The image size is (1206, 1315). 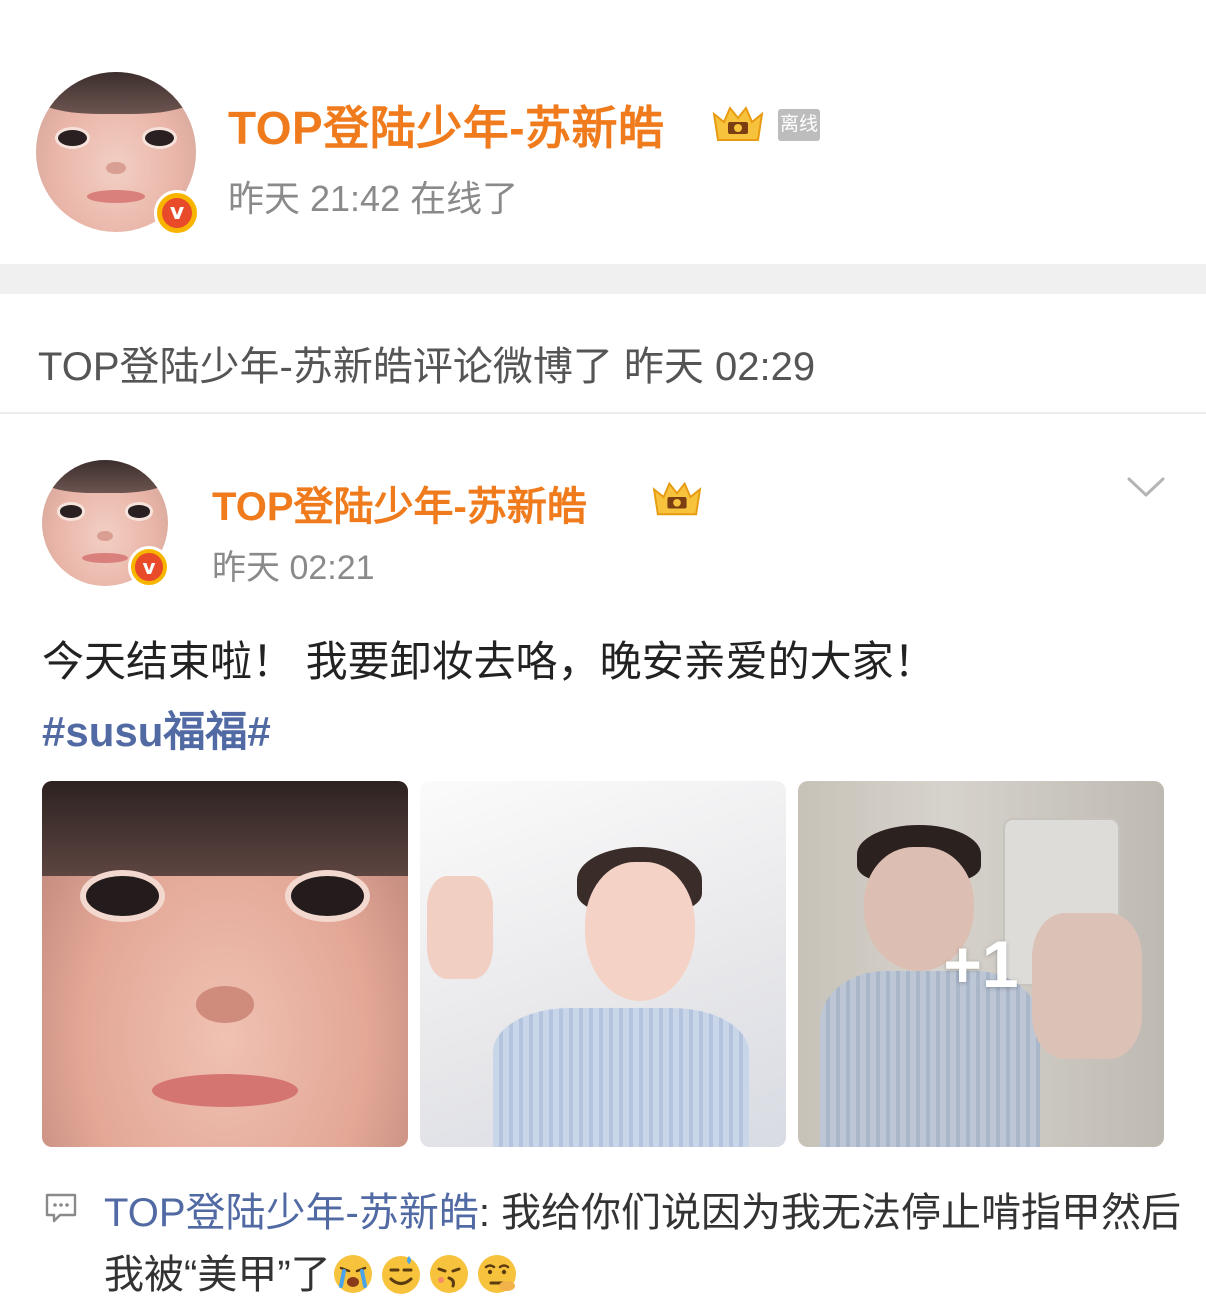 I want to click on divider-line, so click(x=603, y=413).